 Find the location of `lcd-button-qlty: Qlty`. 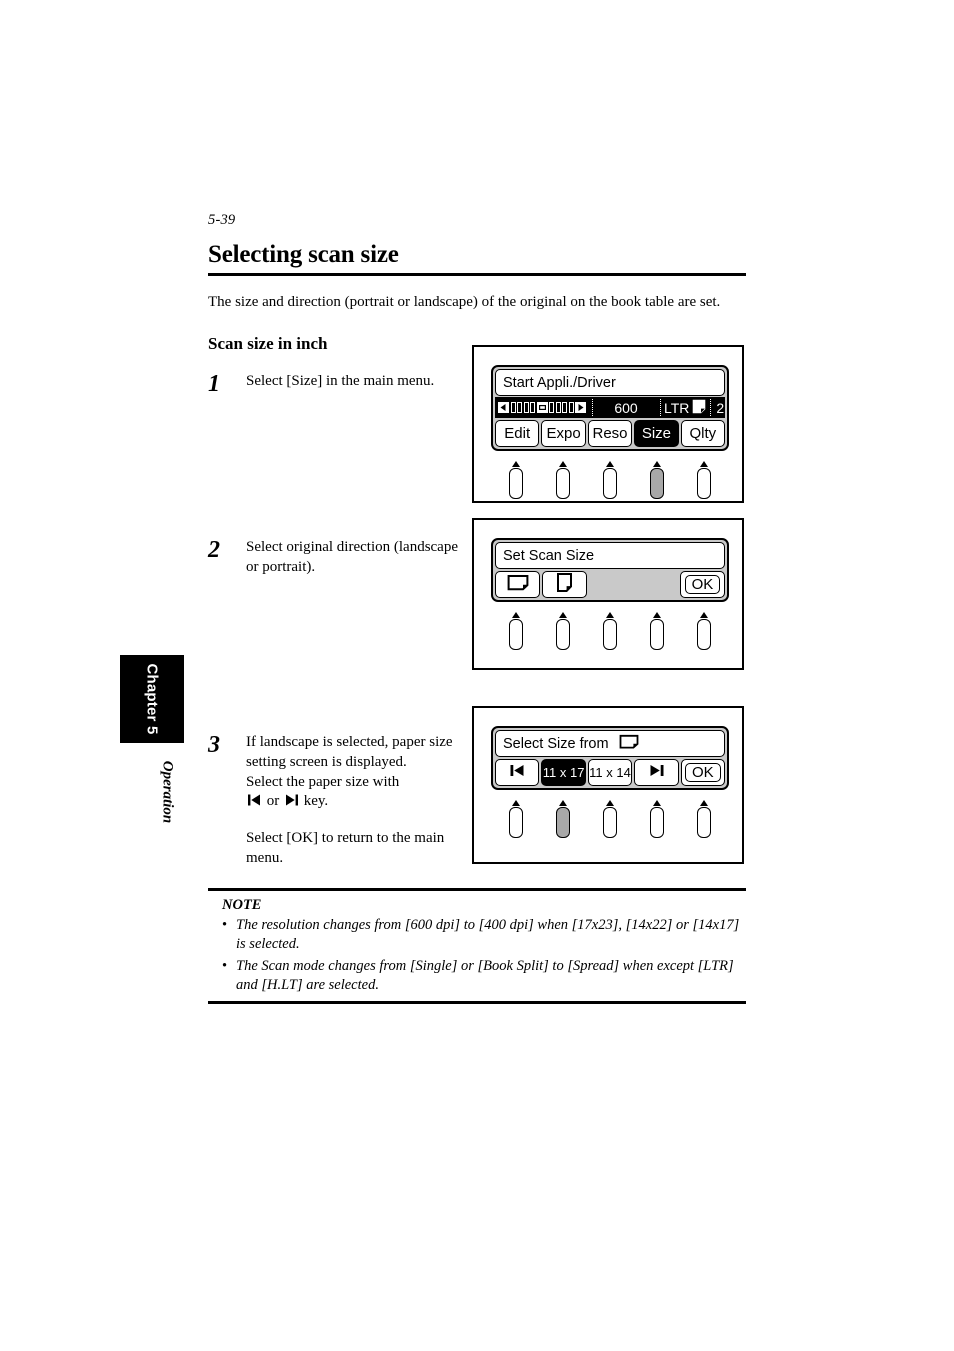

lcd-button-qlty: Qlty is located at coordinates (703, 433).